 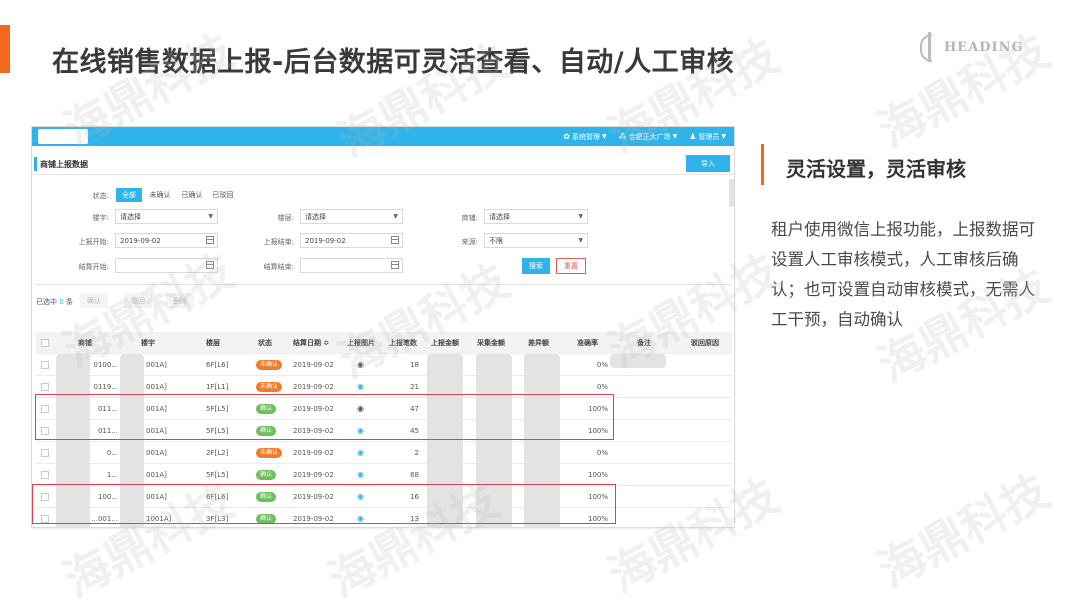 What do you see at coordinates (731, 193) in the screenshot?
I see `scrollbar` at bounding box center [731, 193].